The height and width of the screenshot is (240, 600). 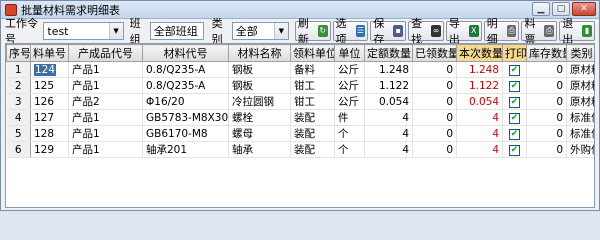 What do you see at coordinates (349, 117) in the screenshot?
I see `row-unit: 件` at bounding box center [349, 117].